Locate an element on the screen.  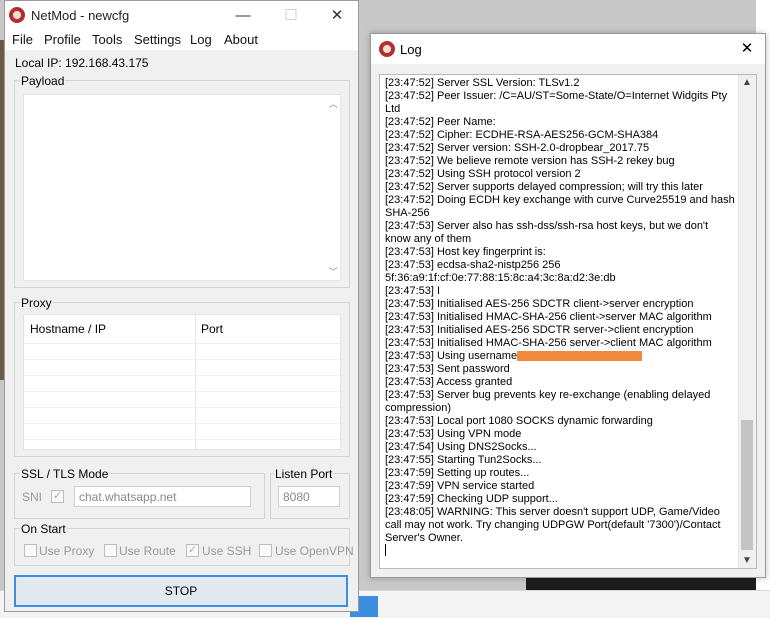
scroll-up-icon: ▲ is located at coordinates (747, 82).